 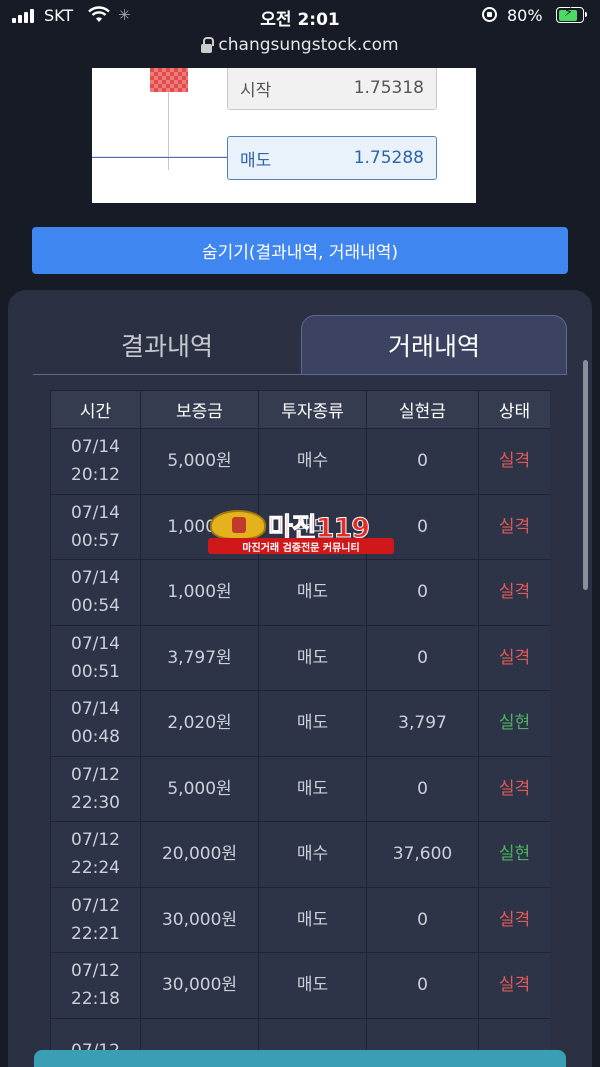 What do you see at coordinates (388, 158) in the screenshot?
I see `sell-price-value: 1.75288` at bounding box center [388, 158].